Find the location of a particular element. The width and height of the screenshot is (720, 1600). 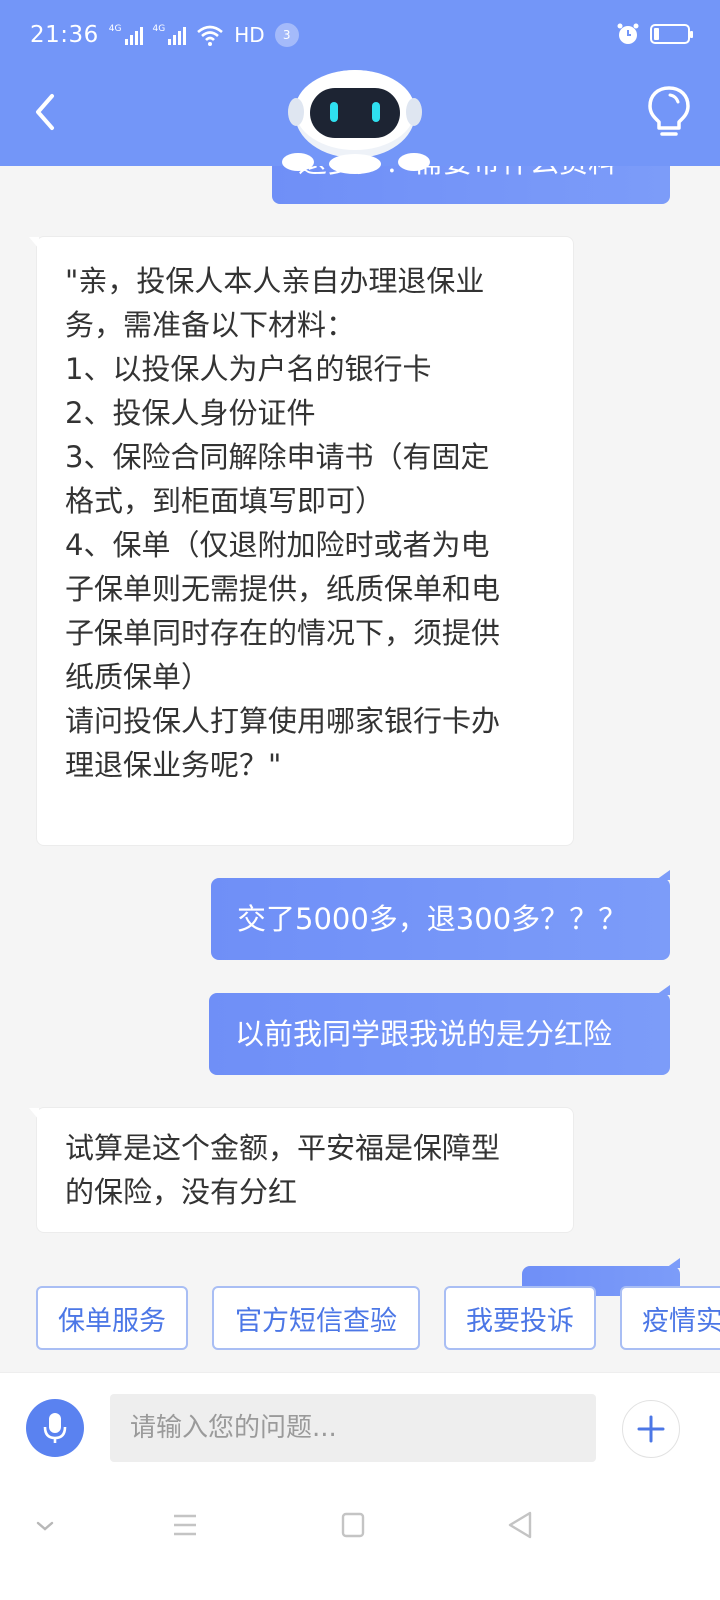

status-left: 21:36 4G 4G HD 3 is located at coordinates (164, 35).